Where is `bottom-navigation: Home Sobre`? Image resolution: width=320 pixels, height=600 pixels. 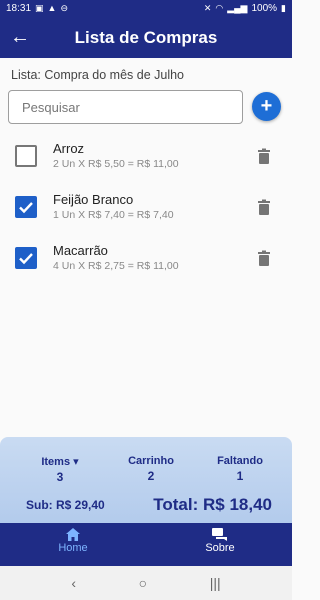
bottom-navigation: Home Sobre is located at coordinates (146, 544).